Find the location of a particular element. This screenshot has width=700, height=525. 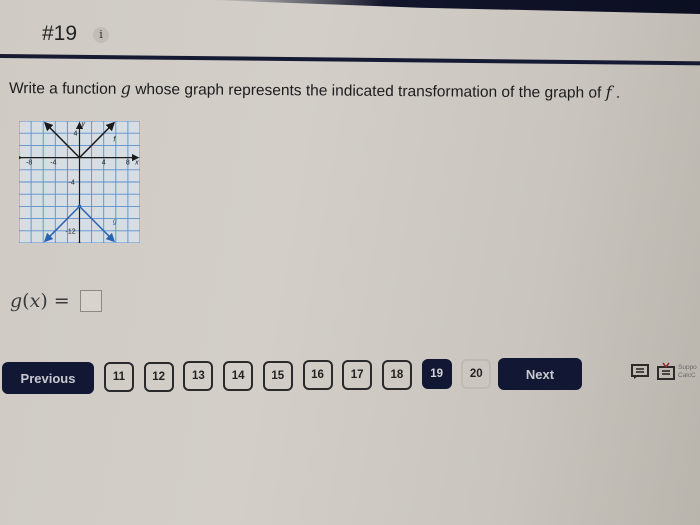

x-tick-label: -4 is located at coordinates (53, 163).